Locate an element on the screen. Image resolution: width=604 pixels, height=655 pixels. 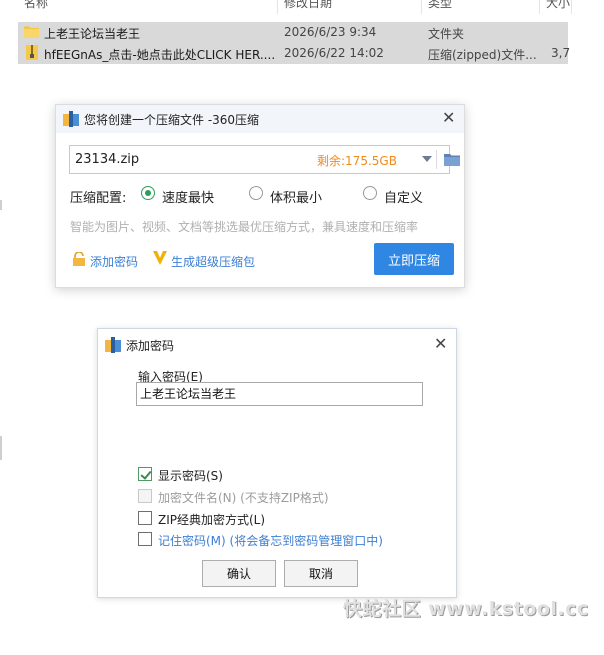
compress-hint: 智能为图片、视频、文档等挑选最优压缩方式，兼具速度和压缩率 is located at coordinates (244, 227).